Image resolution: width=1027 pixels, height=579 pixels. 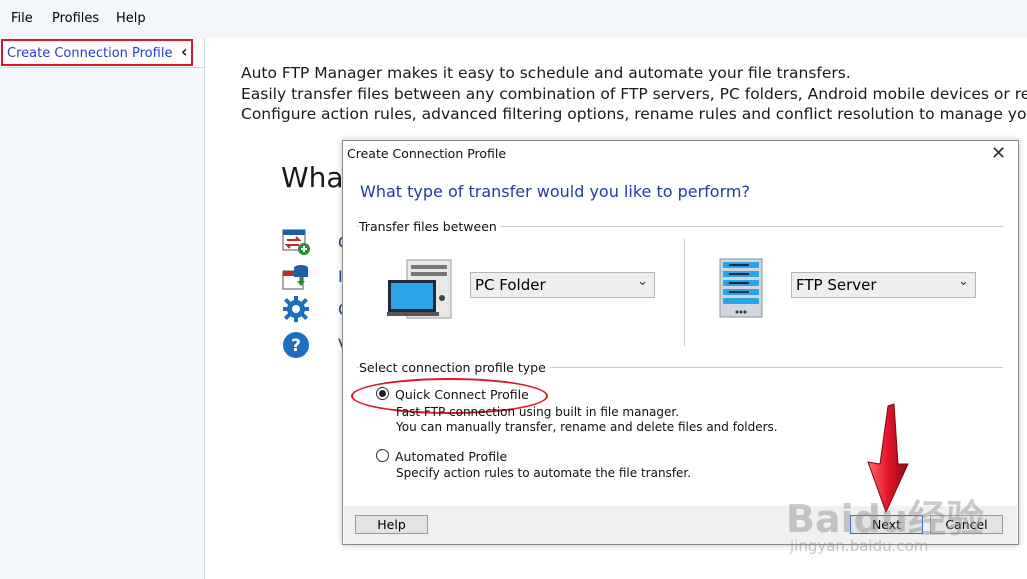 What do you see at coordinates (859, 546) in the screenshot?
I see `watermark-url: jingyan.baidu.com` at bounding box center [859, 546].